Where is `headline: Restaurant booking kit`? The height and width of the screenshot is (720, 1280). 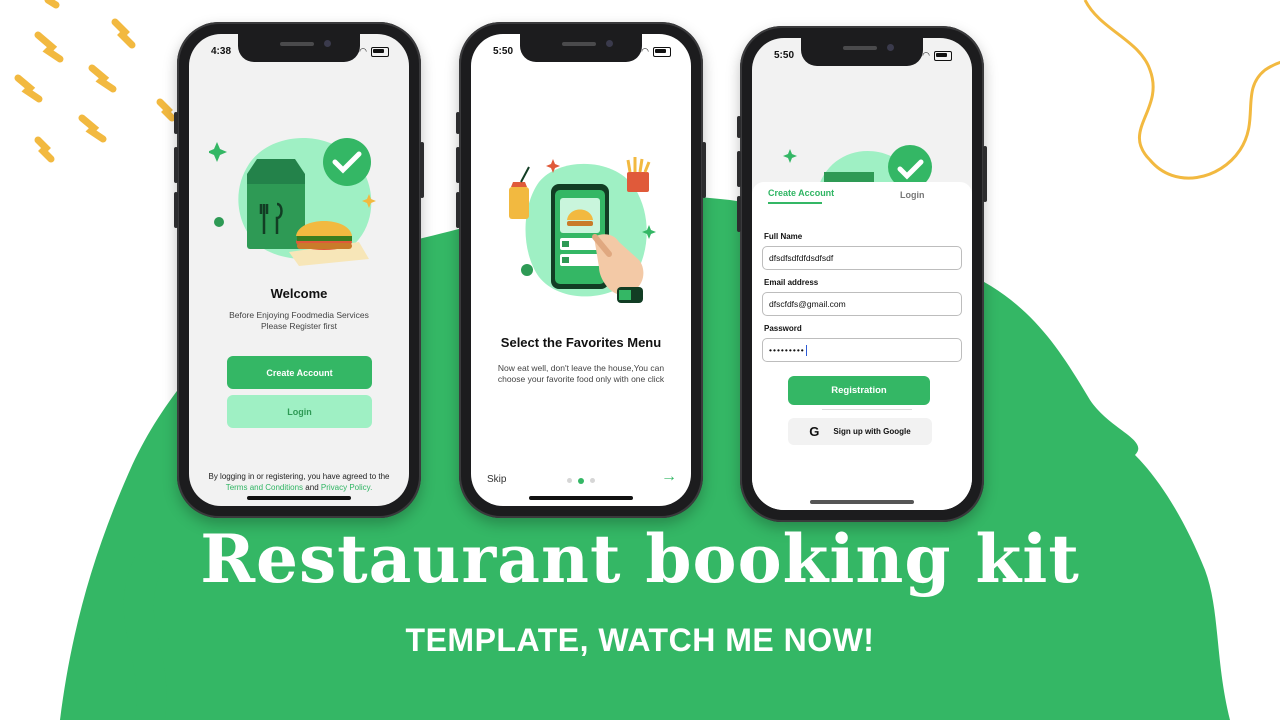
headline: Restaurant booking kit is located at coordinates (640, 559).